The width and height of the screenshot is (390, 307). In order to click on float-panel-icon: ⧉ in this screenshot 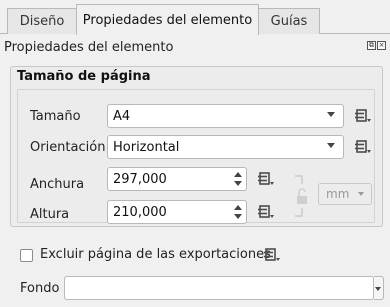, I will do `click(371, 45)`.